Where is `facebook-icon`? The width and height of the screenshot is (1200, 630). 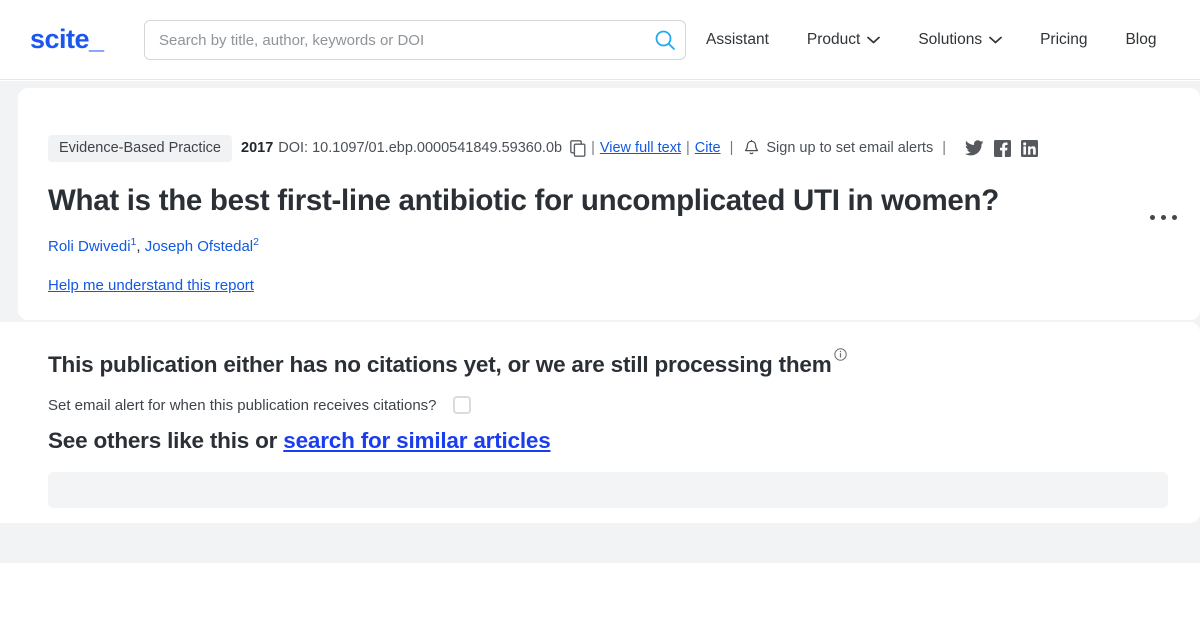 facebook-icon is located at coordinates (1002, 148).